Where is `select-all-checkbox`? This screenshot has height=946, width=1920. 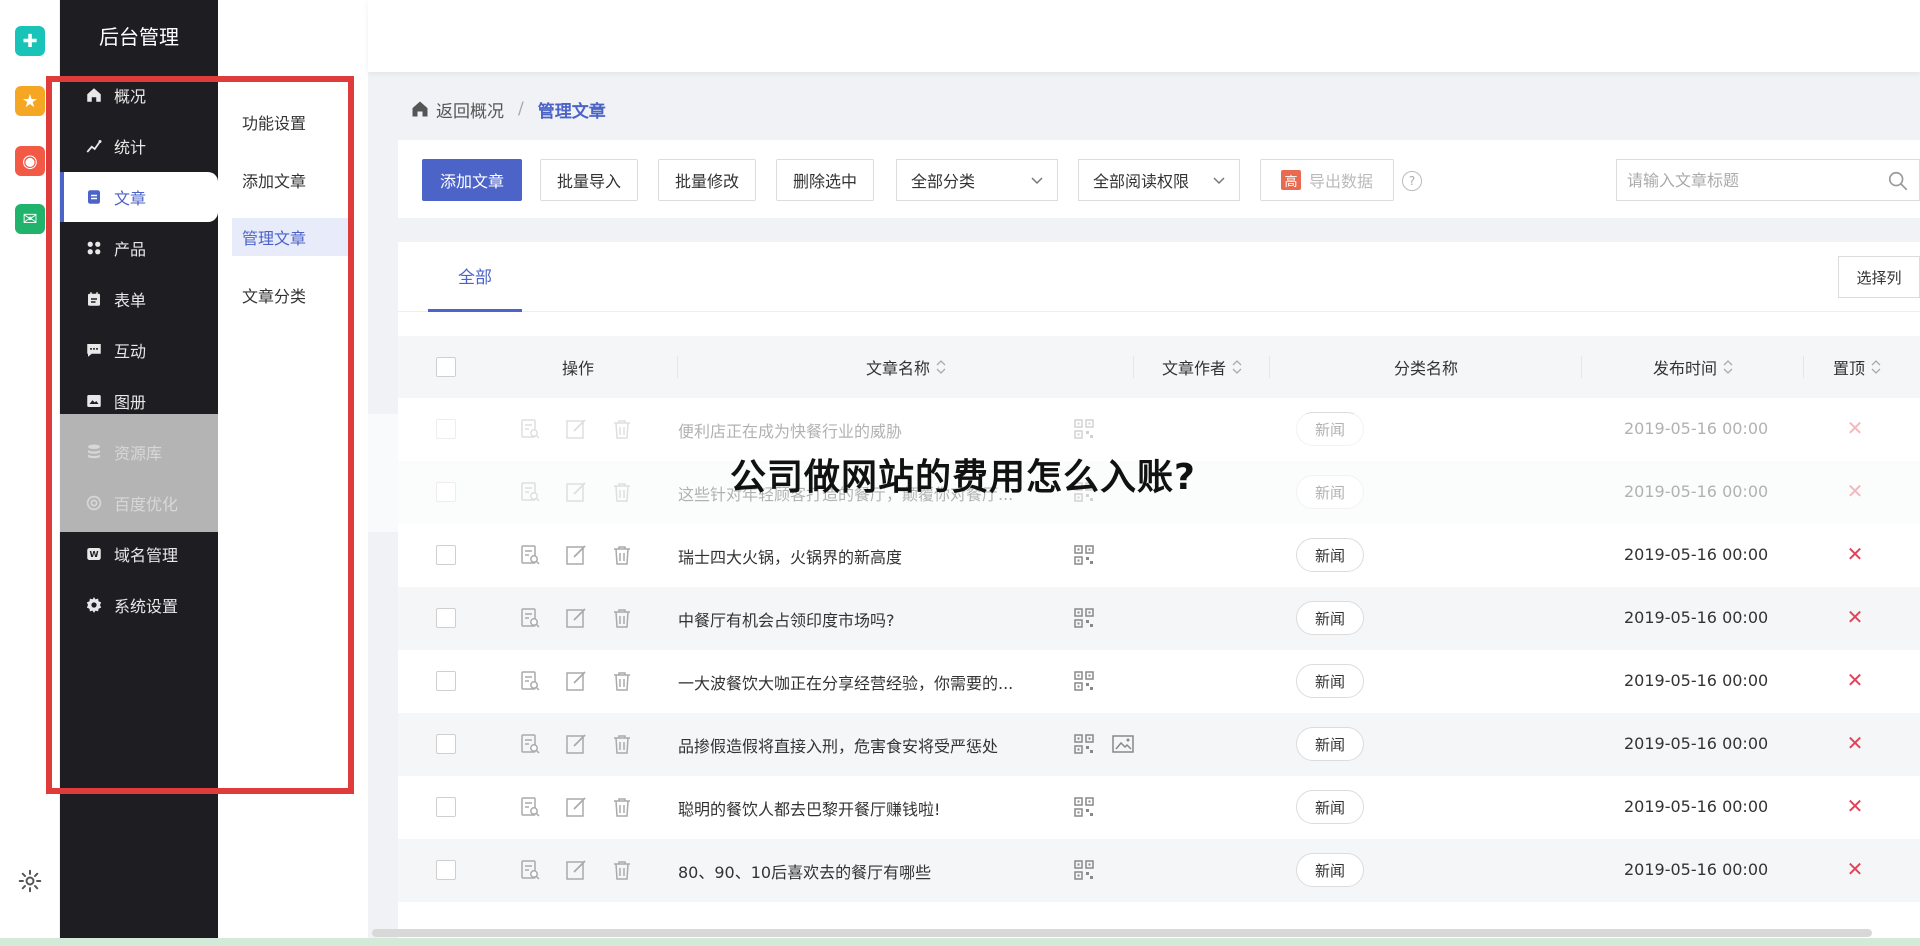 select-all-checkbox is located at coordinates (446, 367).